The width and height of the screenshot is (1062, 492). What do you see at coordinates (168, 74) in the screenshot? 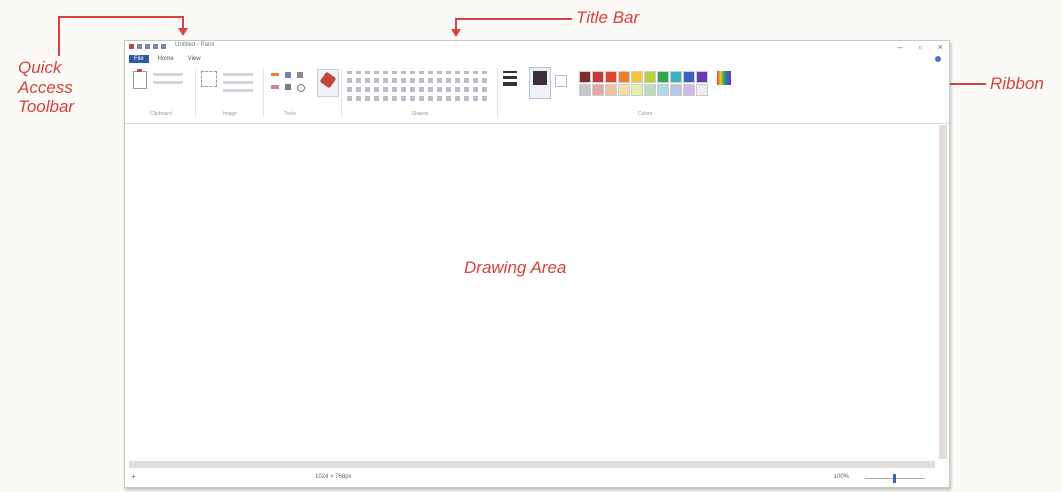
I see `cut-button` at bounding box center [168, 74].